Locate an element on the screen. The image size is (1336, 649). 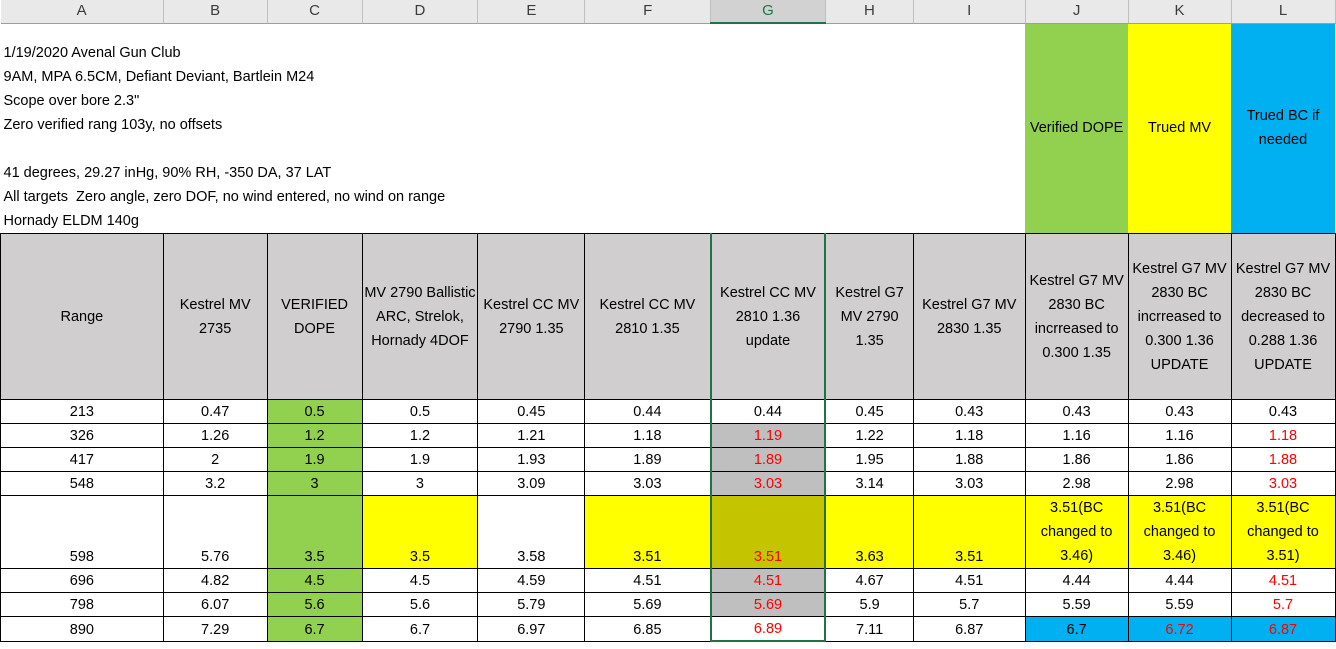
column-header-e: E is located at coordinates (531, 12).